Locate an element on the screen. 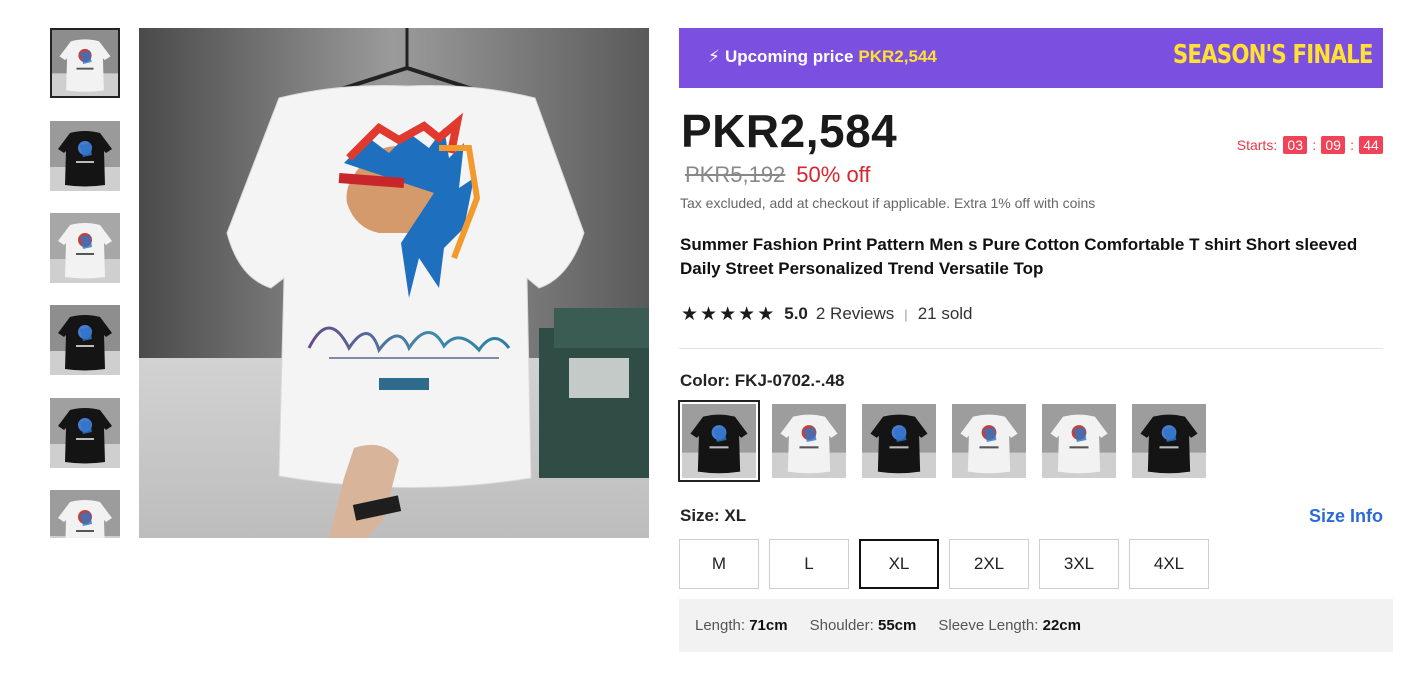 The height and width of the screenshot is (677, 1402). color-swatch-white-dark-print is located at coordinates (1079, 441).